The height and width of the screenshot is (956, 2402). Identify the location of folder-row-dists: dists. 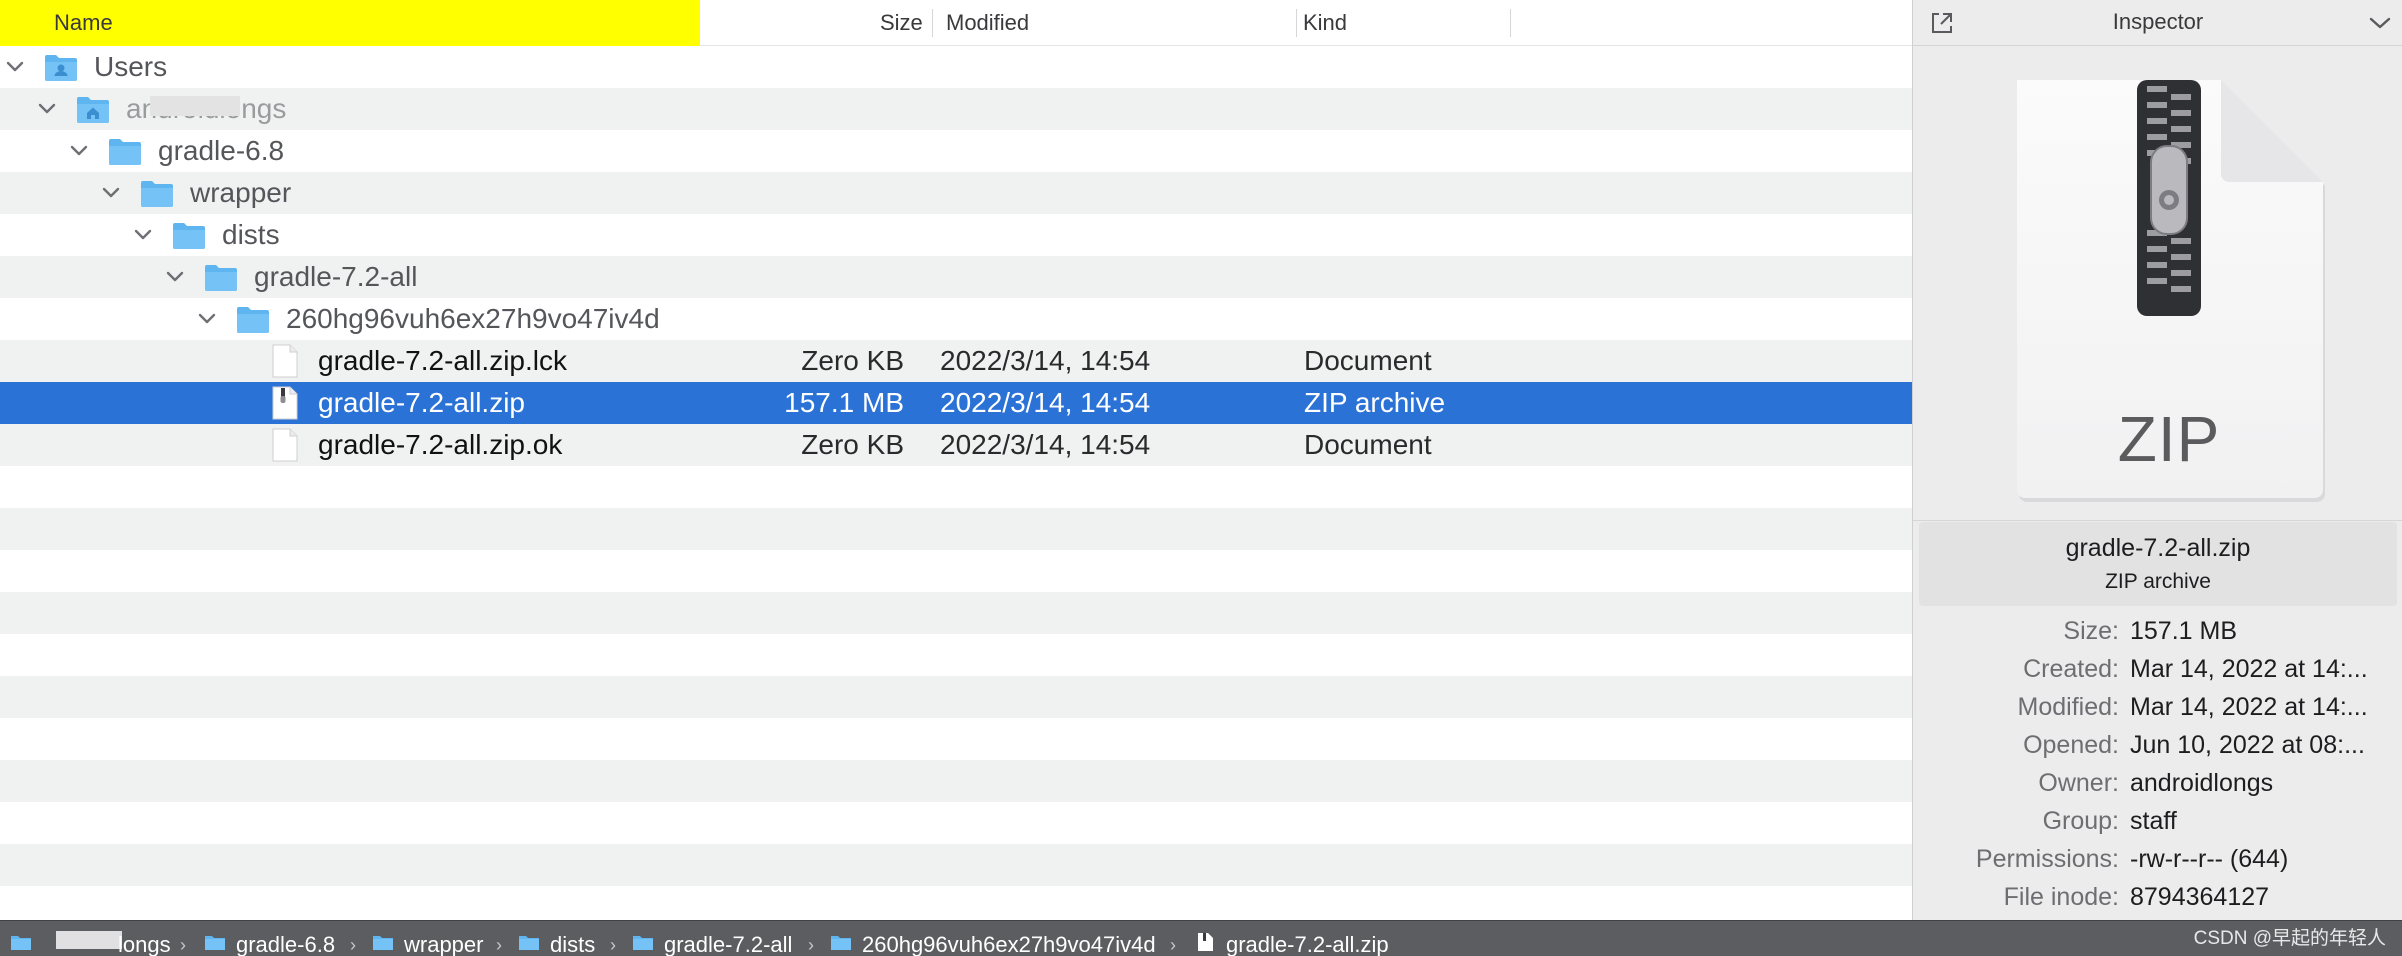
(956, 235).